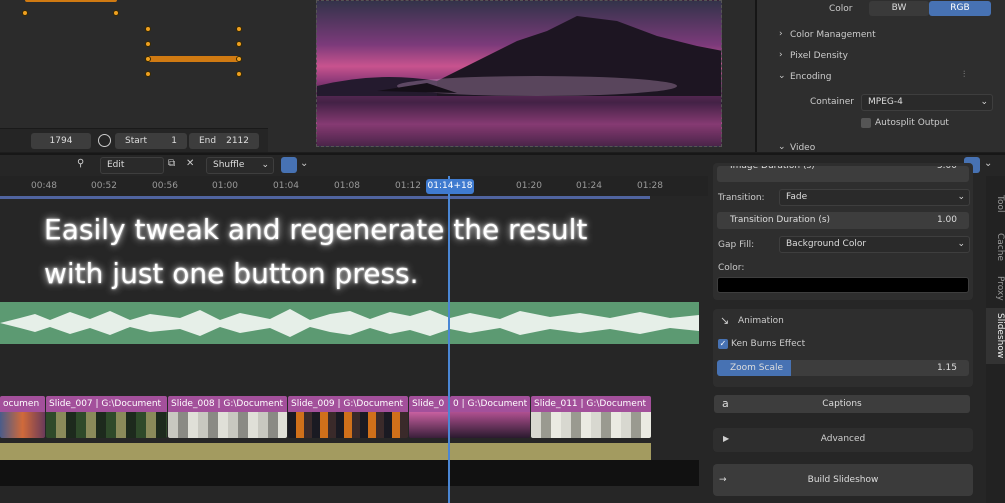 This screenshot has width=1005, height=503. What do you see at coordinates (736, 245) in the screenshot?
I see `gap-fill-label: Gap Fill:` at bounding box center [736, 245].